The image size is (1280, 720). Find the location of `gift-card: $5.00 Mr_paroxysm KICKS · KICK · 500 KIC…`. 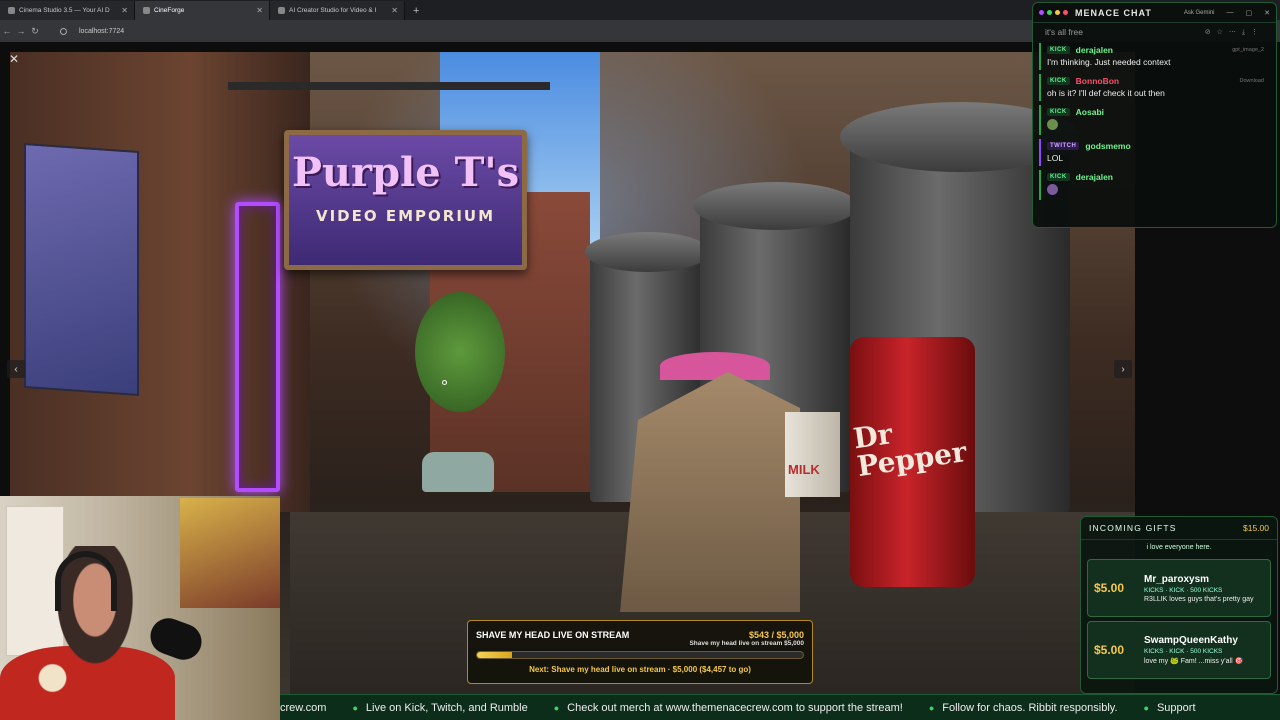

gift-card: $5.00 Mr_paroxysm KICKS · KICK · 500 KIC… is located at coordinates (1179, 588).